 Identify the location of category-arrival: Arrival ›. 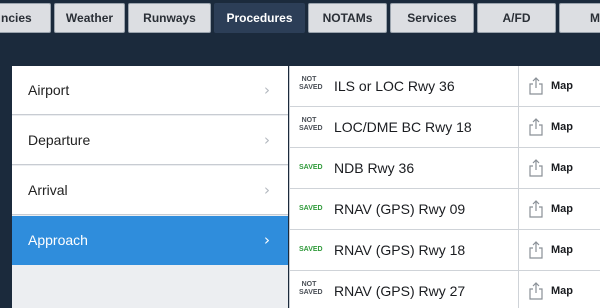
(150, 190).